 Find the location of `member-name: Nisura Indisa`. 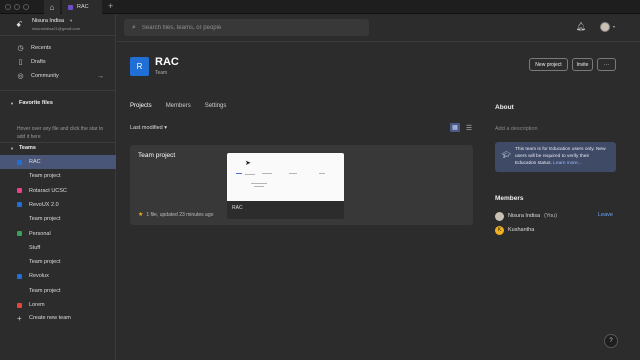

member-name: Nisura Indisa is located at coordinates (524, 216).